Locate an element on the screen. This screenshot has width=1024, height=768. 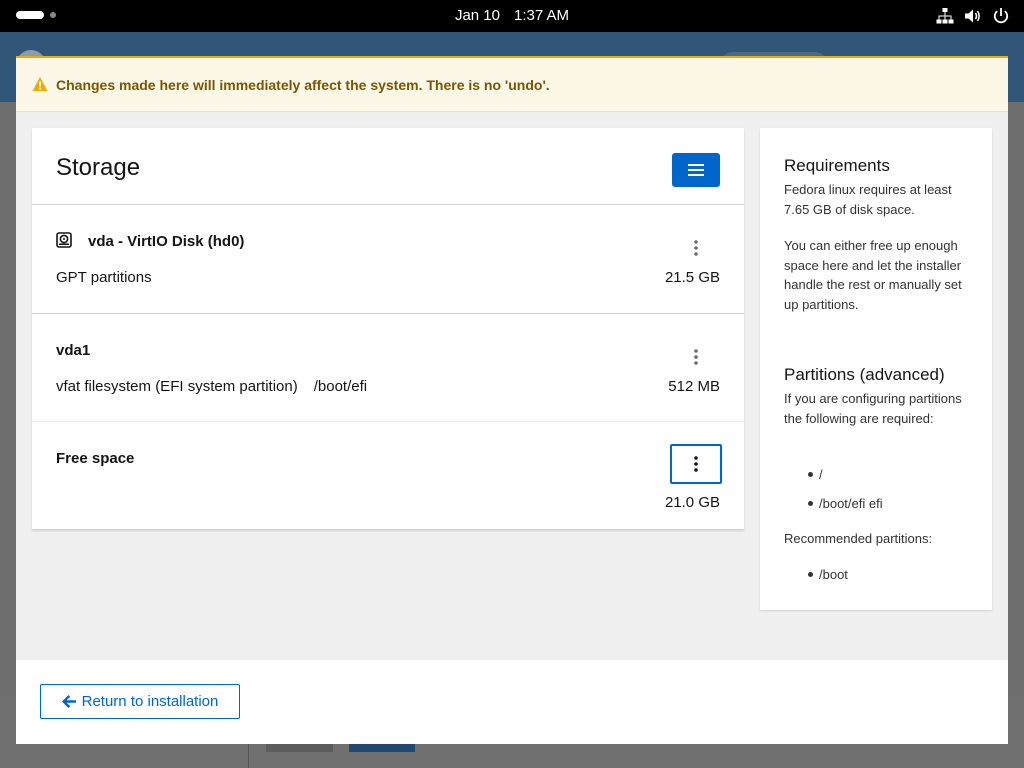
system-tray is located at coordinates (973, 16).